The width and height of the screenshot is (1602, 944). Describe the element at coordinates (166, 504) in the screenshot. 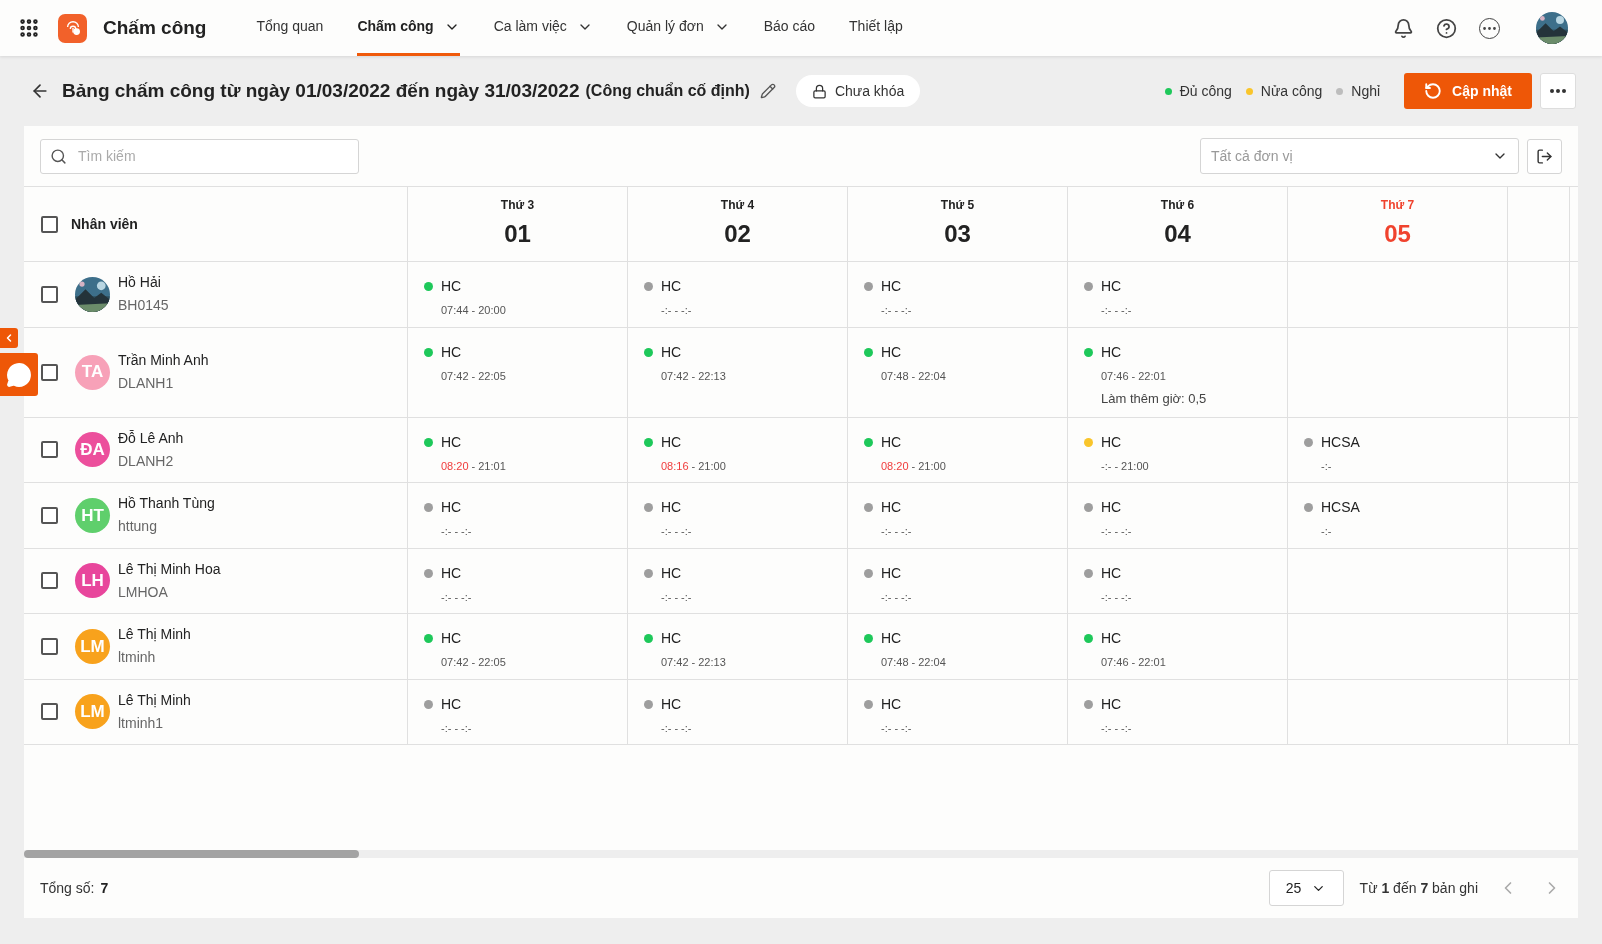

I see `employee-name: Hồ Thanh Tùng` at that location.